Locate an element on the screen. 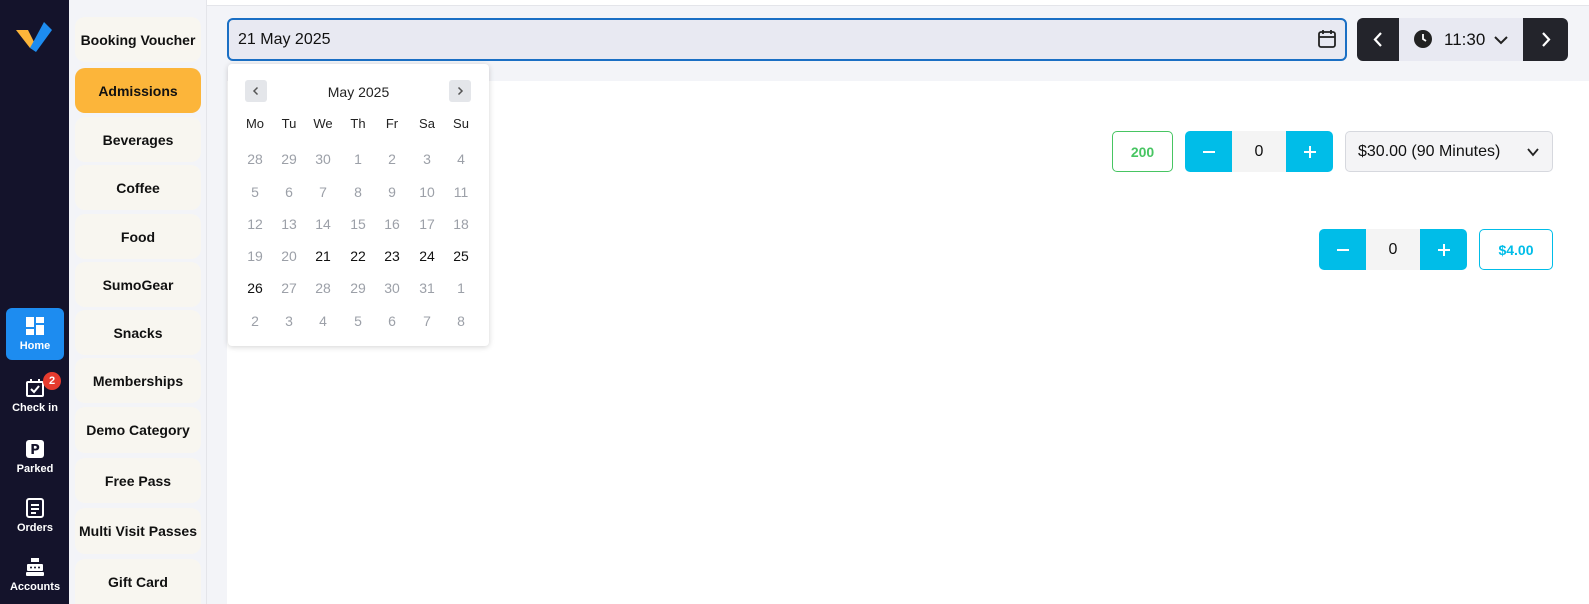  category-admissions: Admissions is located at coordinates (138, 90).